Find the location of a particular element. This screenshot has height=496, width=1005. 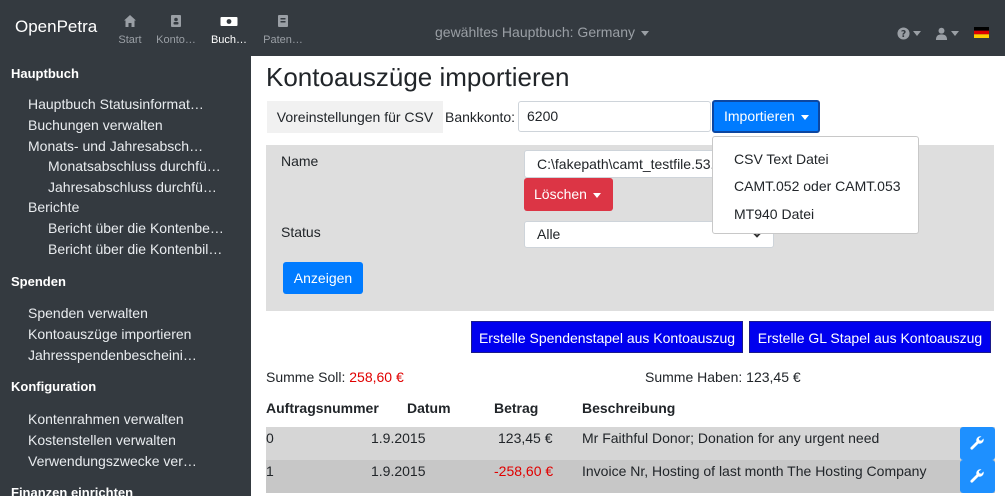

sidebar-section-konfiguration: Konfiguration is located at coordinates (54, 386).